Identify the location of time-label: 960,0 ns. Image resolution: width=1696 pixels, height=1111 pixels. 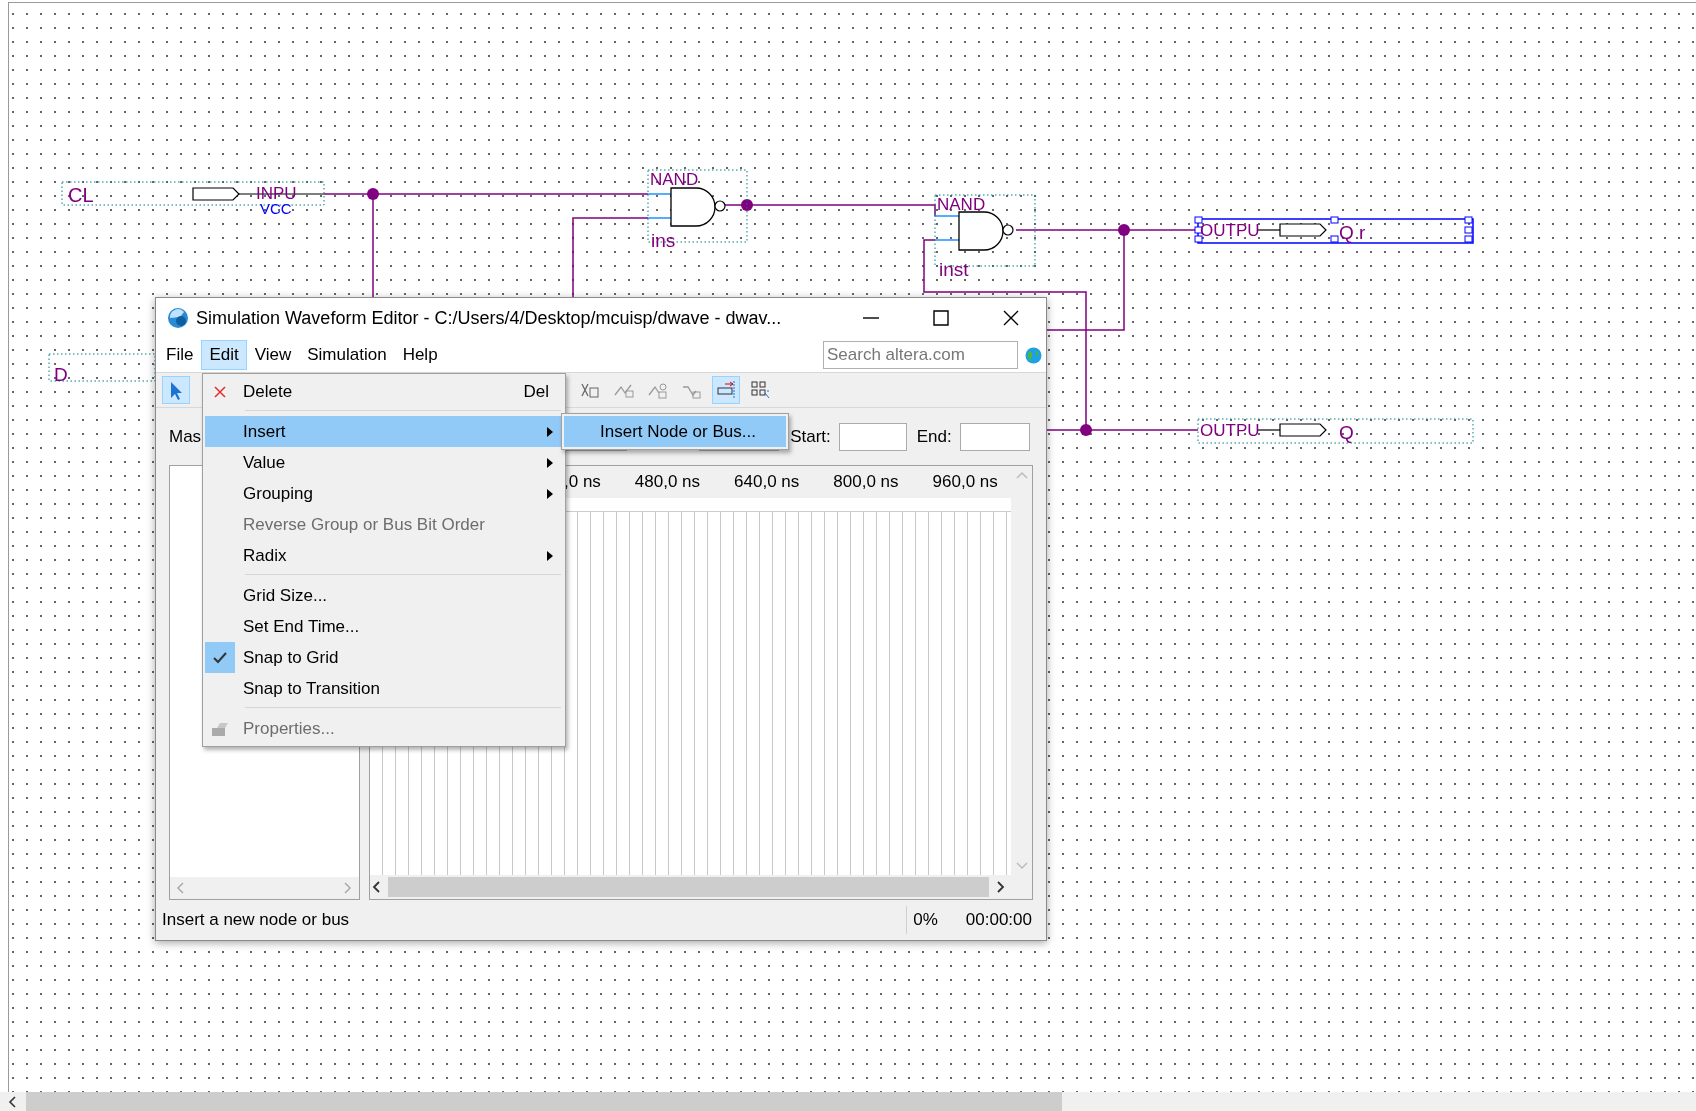
(965, 482).